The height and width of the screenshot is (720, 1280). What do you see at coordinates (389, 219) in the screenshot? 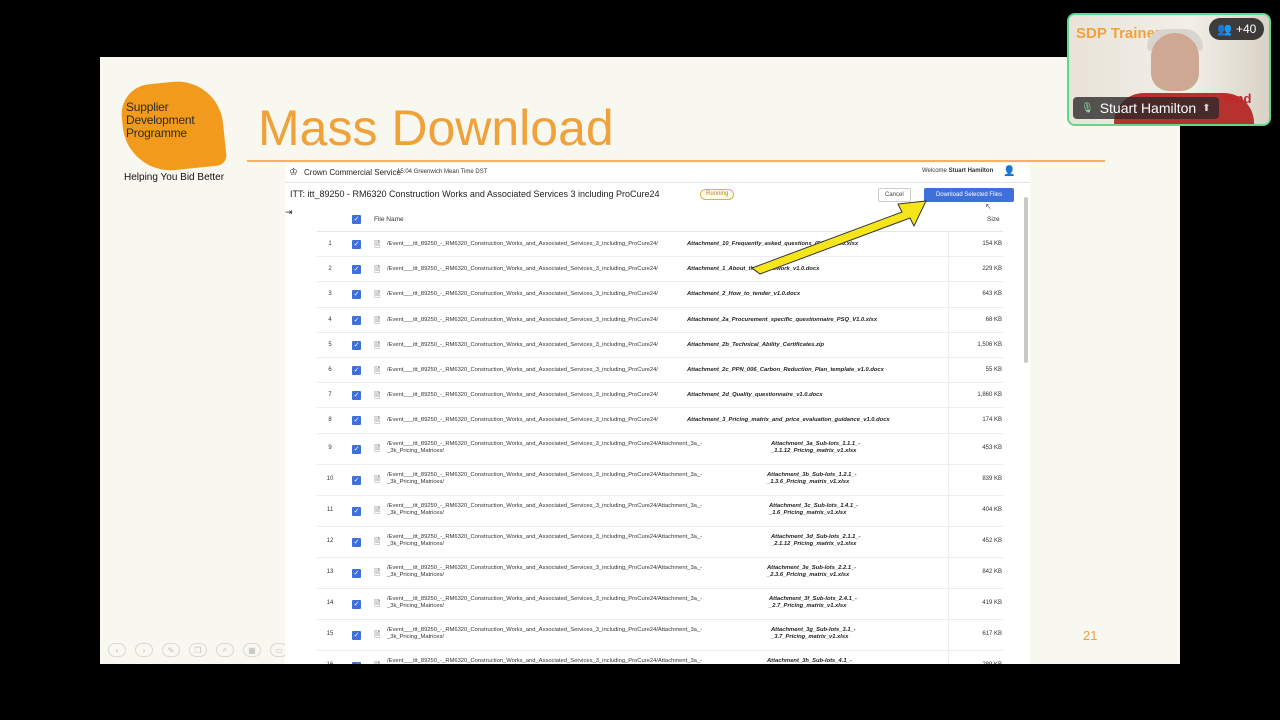
I see `column-file-name: File Name` at bounding box center [389, 219].